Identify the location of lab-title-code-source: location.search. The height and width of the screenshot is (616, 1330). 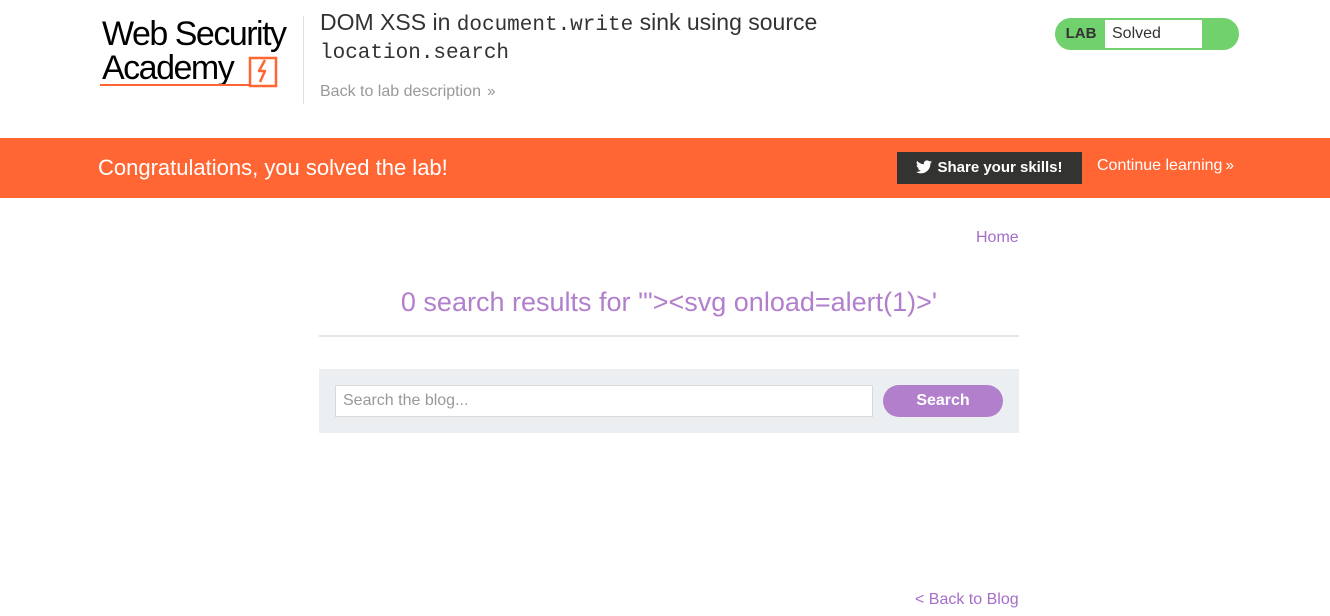
(415, 53).